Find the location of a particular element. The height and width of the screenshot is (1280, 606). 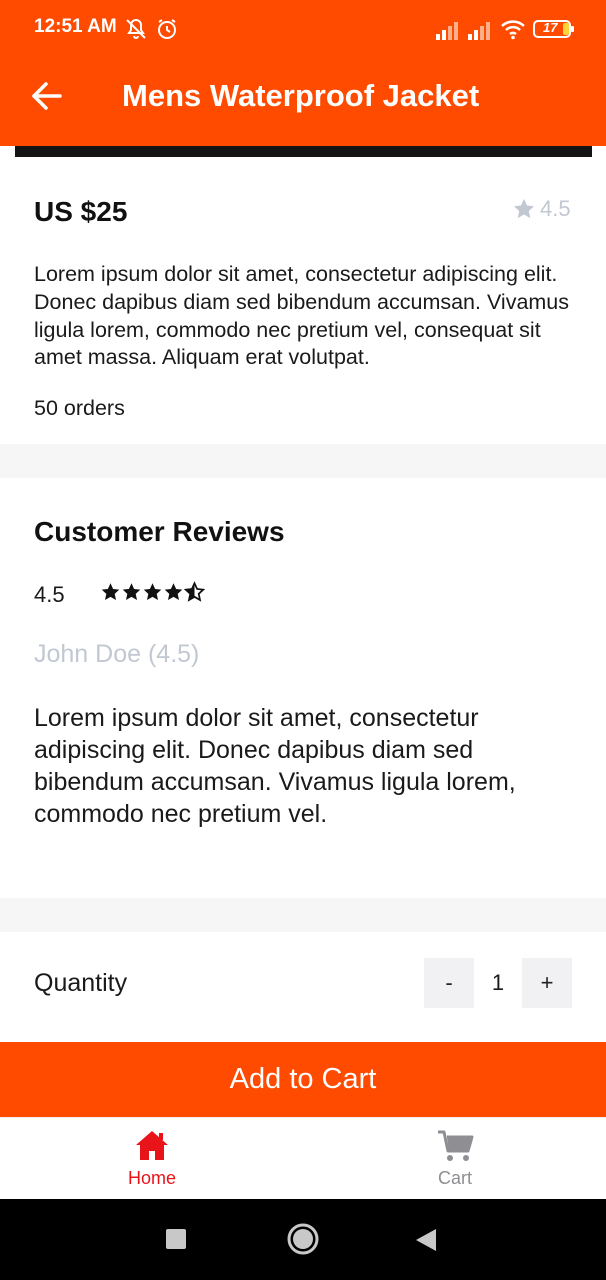

add-to-cart-button: Add to Cart is located at coordinates (303, 1079).